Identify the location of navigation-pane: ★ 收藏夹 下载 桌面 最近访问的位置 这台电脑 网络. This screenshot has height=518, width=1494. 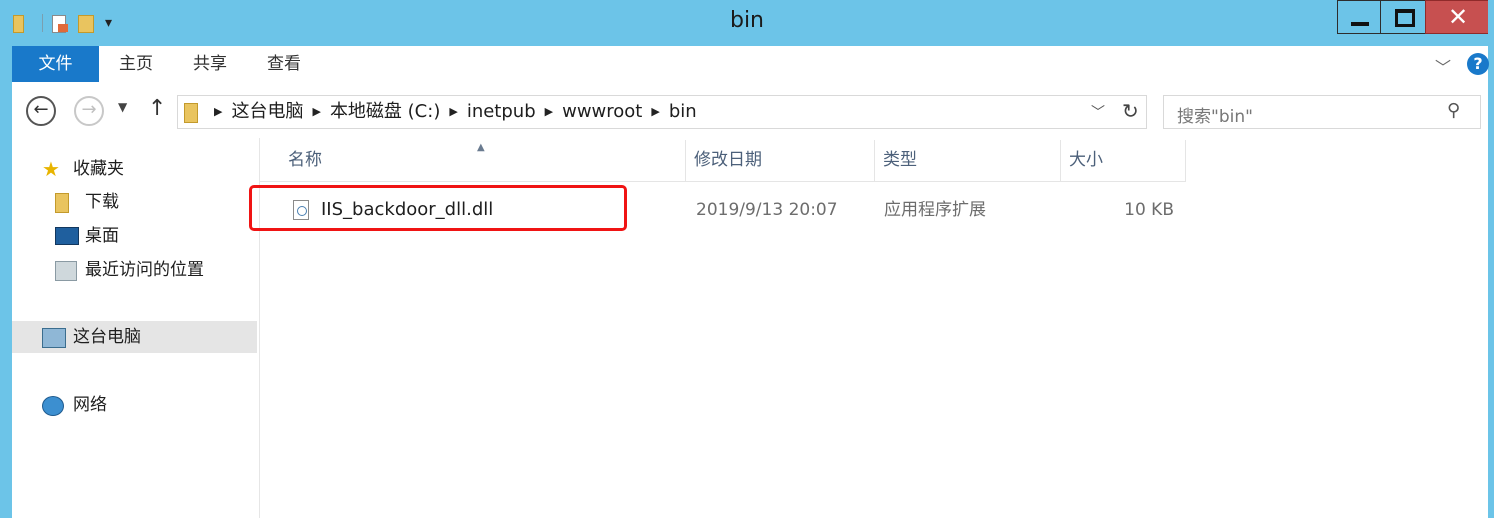
(136, 328).